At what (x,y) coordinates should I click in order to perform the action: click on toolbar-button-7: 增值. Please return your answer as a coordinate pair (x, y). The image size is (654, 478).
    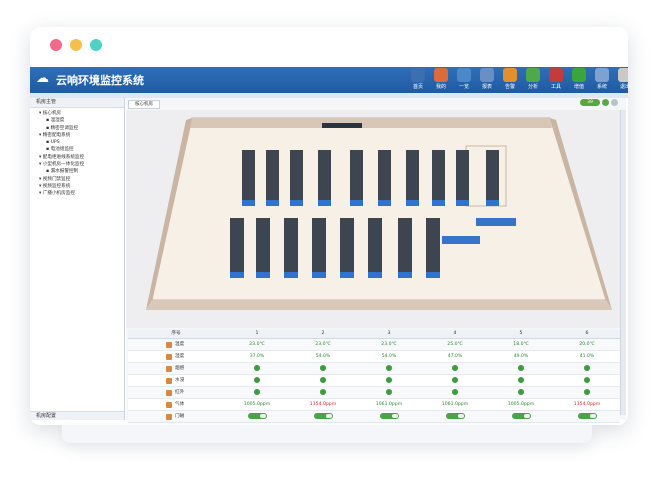
    Looking at the image, I should click on (579, 79).